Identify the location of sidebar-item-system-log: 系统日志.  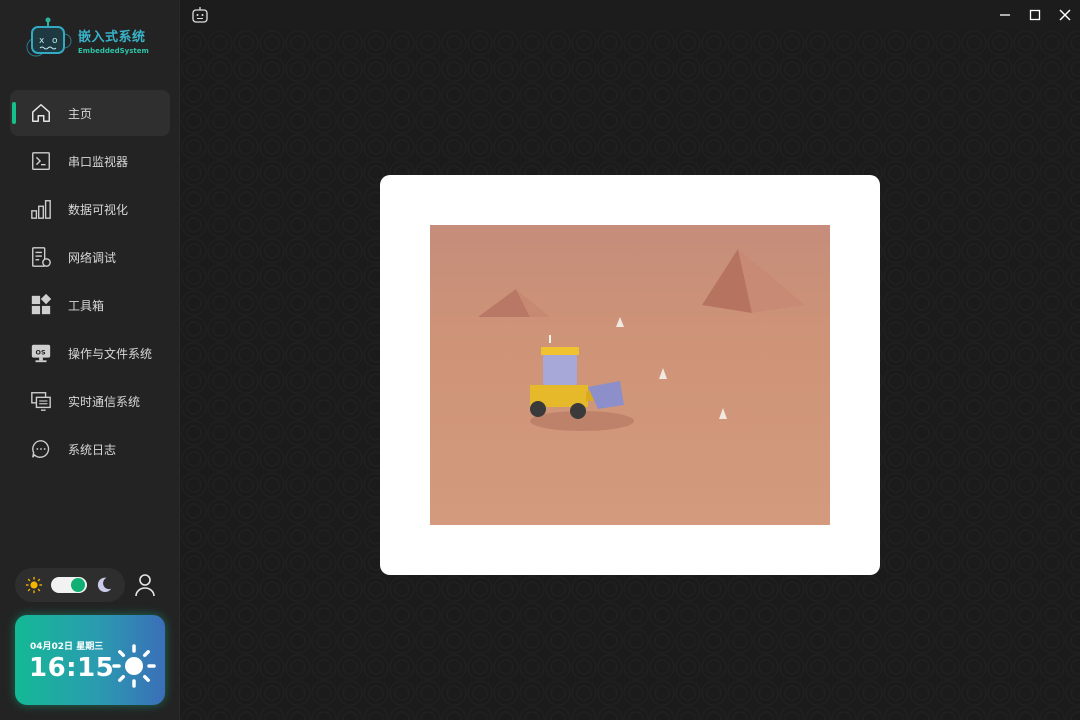
(90, 449).